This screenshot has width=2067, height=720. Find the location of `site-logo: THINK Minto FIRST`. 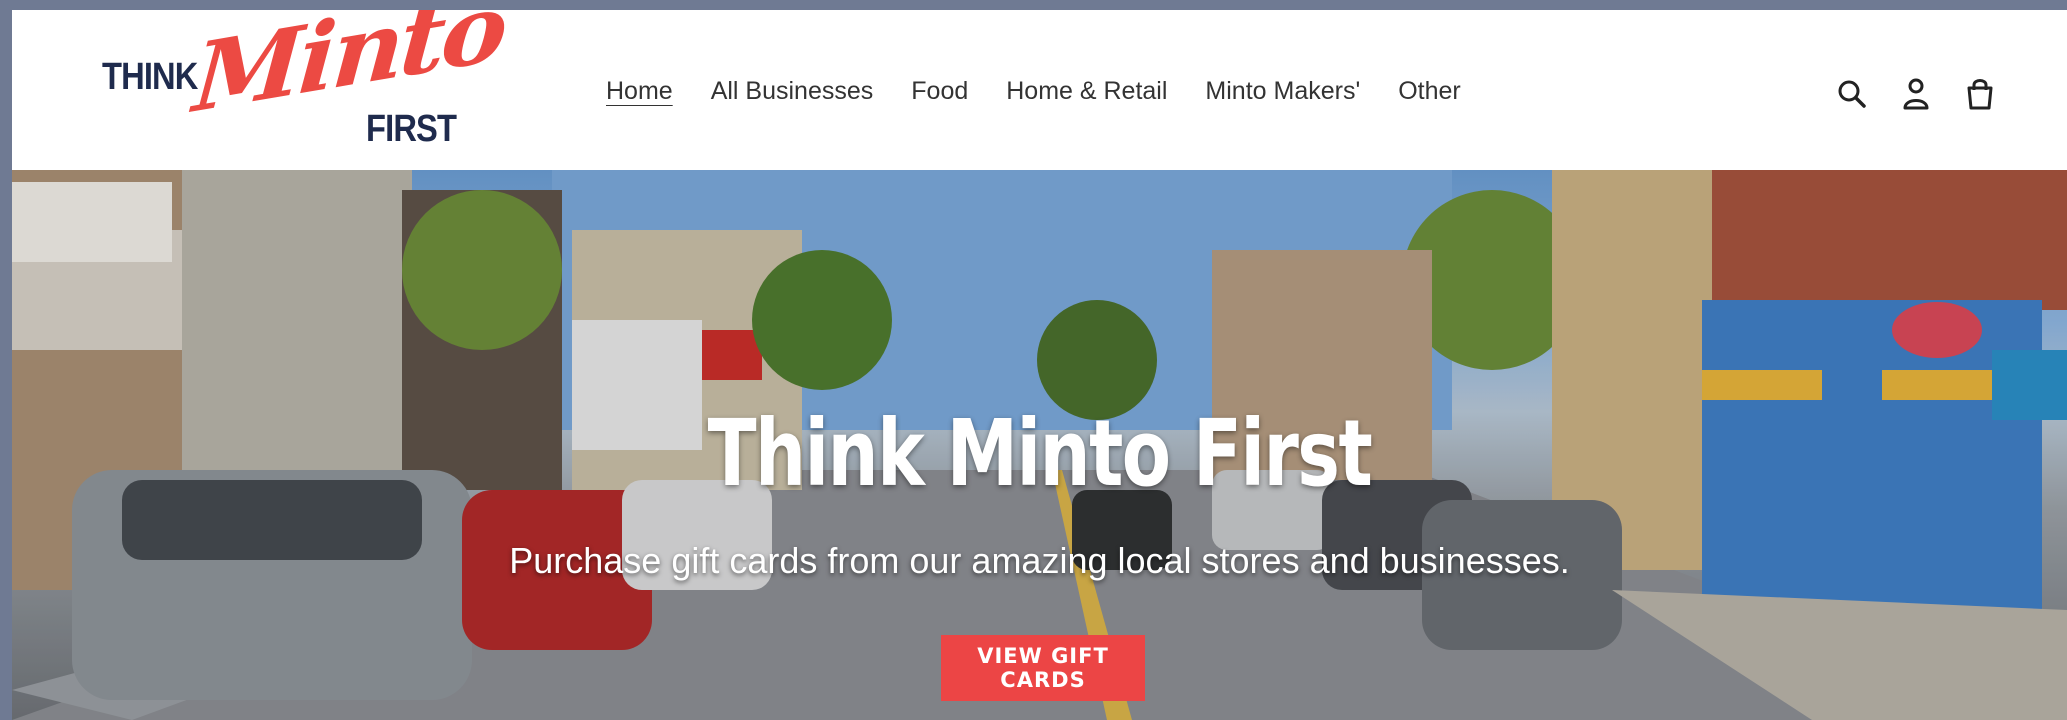

site-logo: THINK Minto FIRST is located at coordinates (303, 84).